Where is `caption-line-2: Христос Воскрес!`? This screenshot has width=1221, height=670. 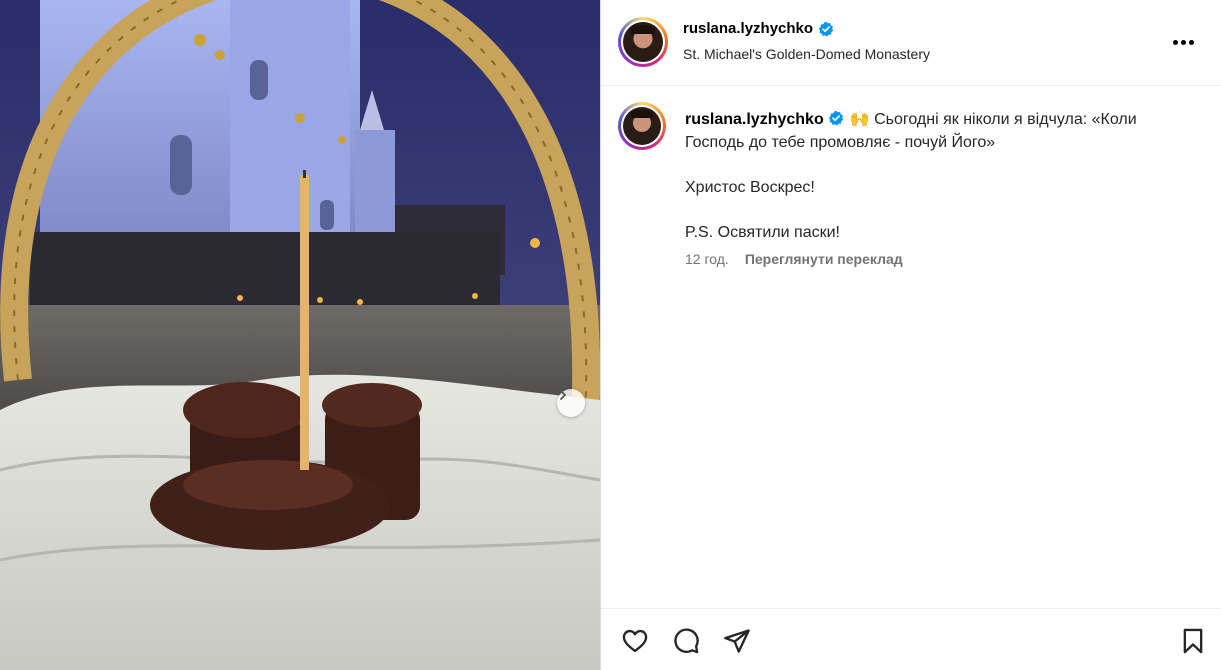
caption-line-2: Христос Воскрес! is located at coordinates (750, 187).